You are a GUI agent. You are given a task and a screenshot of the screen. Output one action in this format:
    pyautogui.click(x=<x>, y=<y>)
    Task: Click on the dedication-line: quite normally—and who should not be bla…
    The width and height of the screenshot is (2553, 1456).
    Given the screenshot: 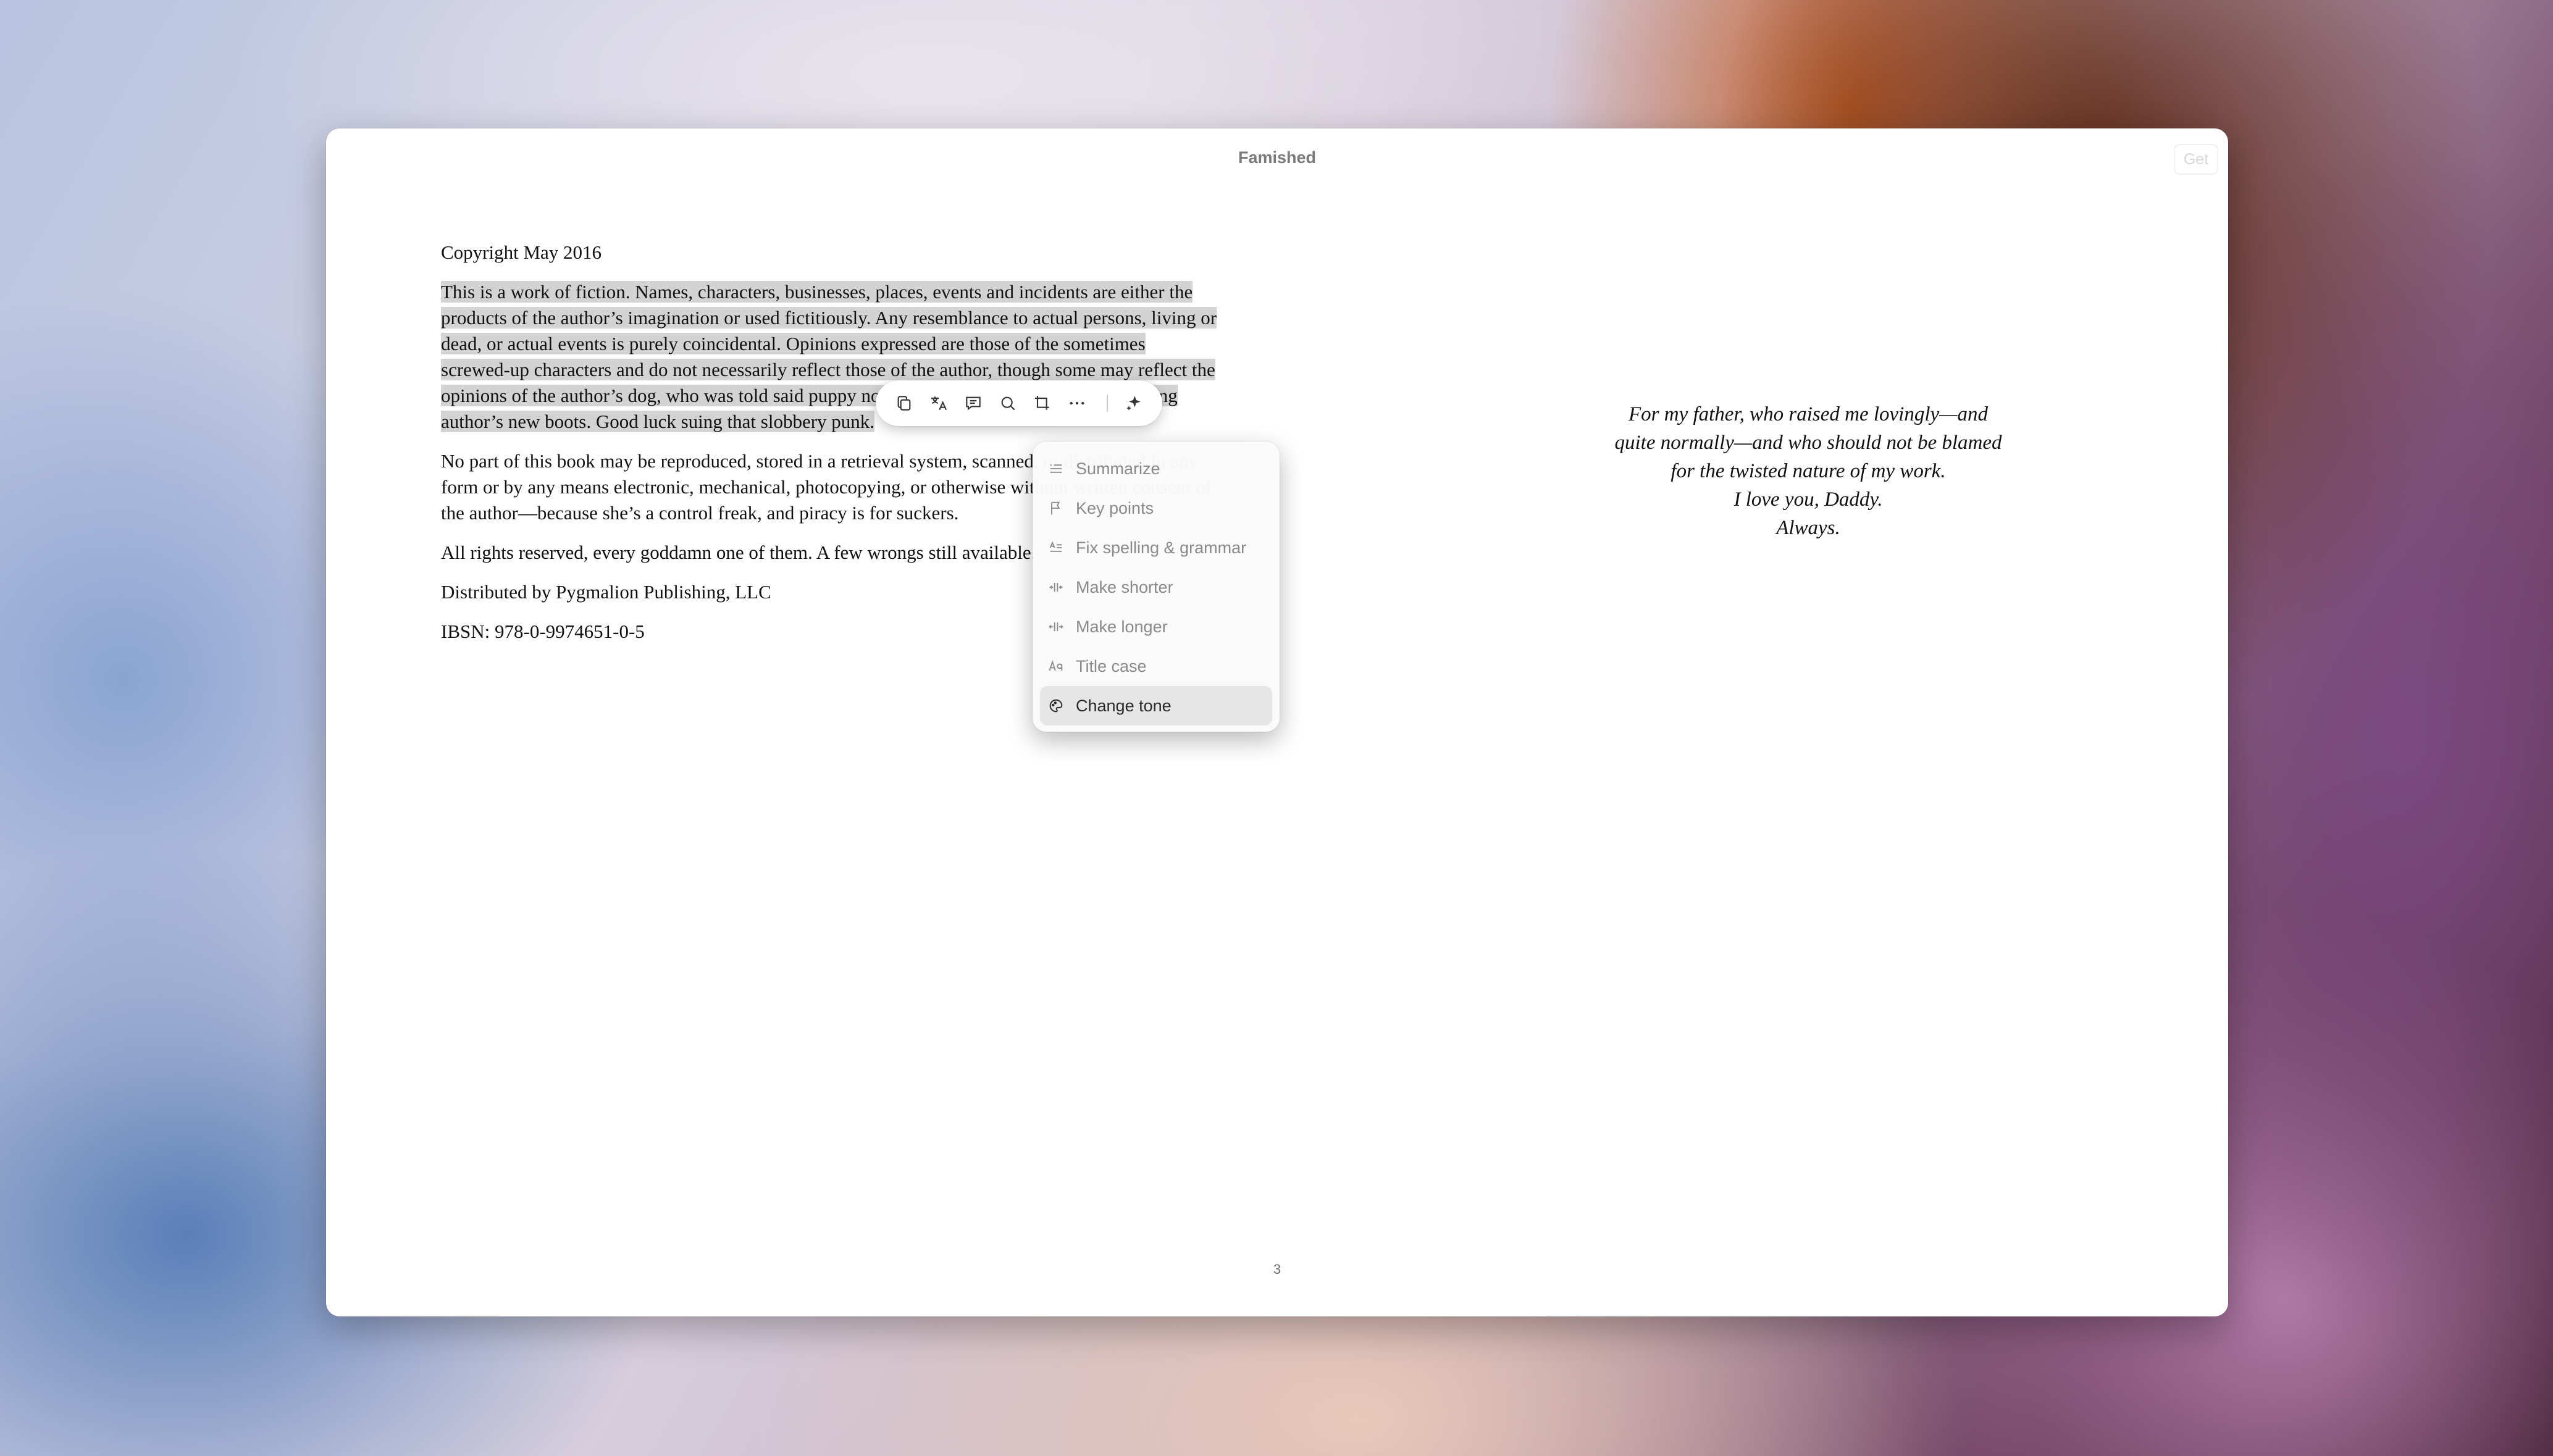 What is the action you would take?
    pyautogui.click(x=1808, y=443)
    